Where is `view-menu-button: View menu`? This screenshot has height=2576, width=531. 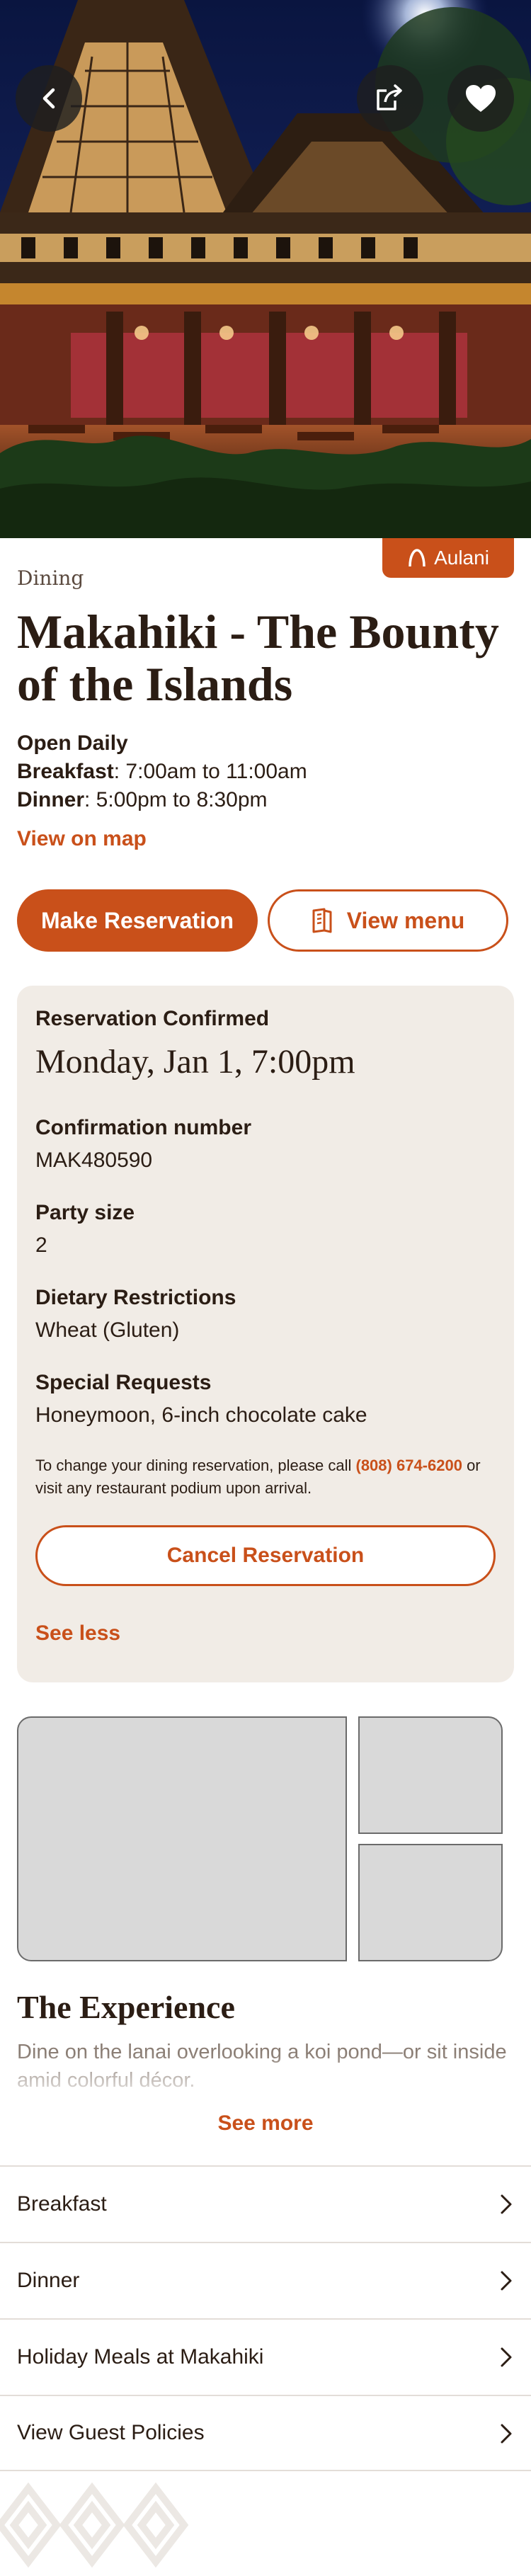 view-menu-button: View menu is located at coordinates (388, 920).